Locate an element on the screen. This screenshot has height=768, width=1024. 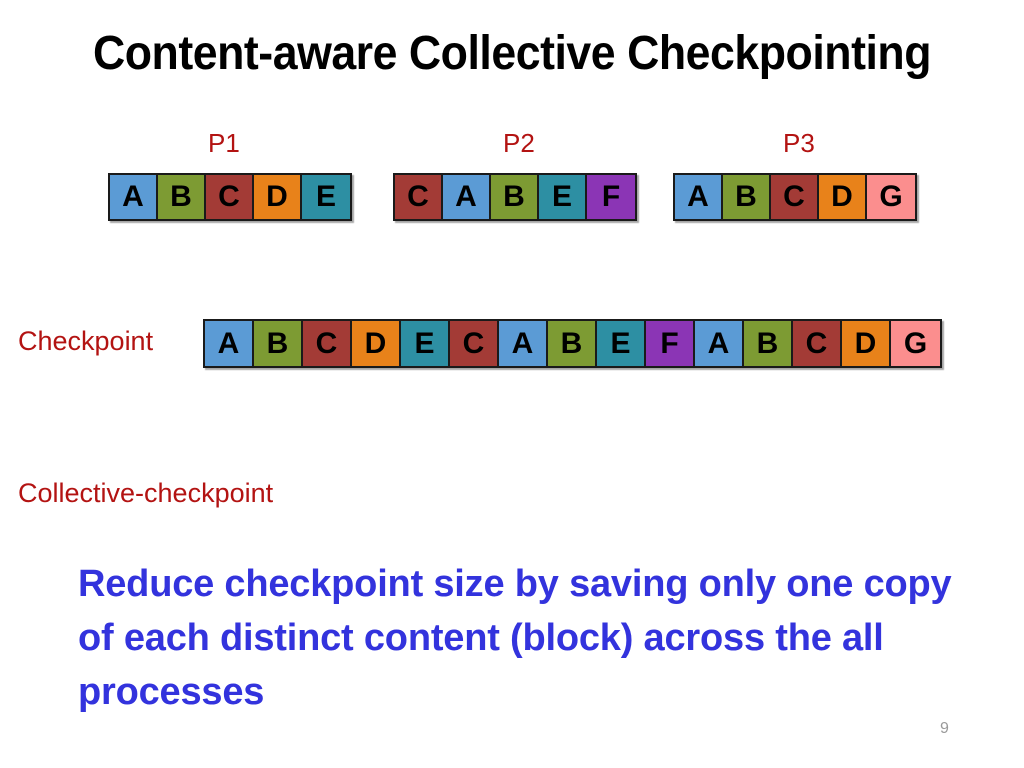
page-number: 9 is located at coordinates (944, 728).